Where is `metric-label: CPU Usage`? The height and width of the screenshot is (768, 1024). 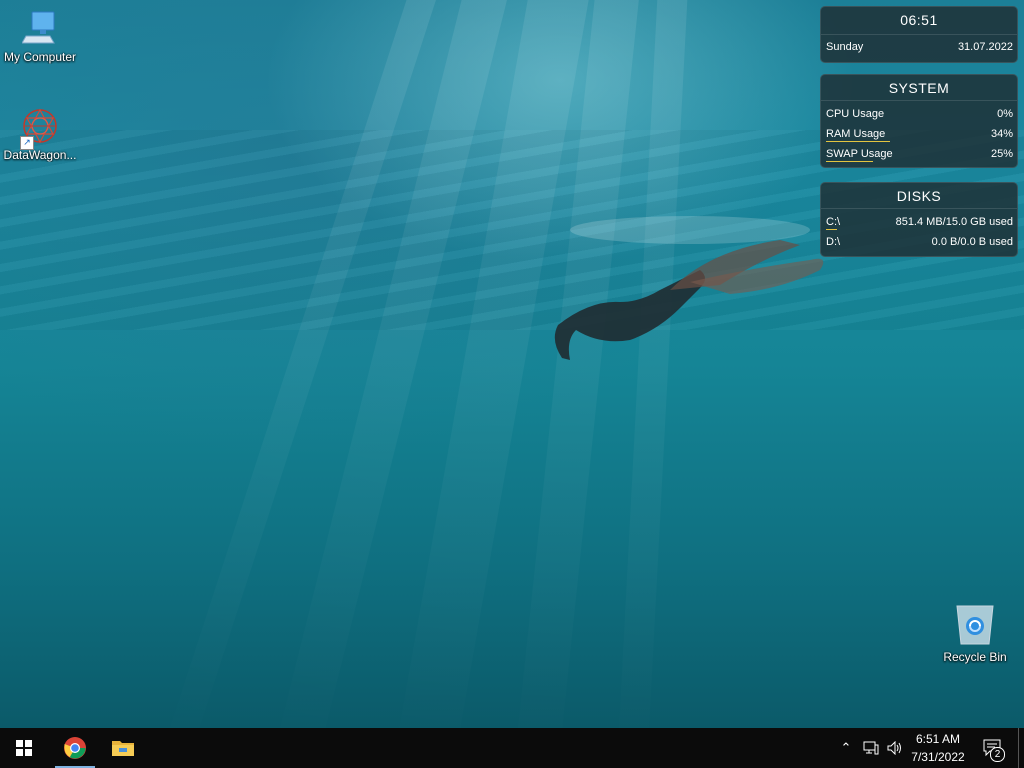
metric-label: CPU Usage is located at coordinates (855, 114).